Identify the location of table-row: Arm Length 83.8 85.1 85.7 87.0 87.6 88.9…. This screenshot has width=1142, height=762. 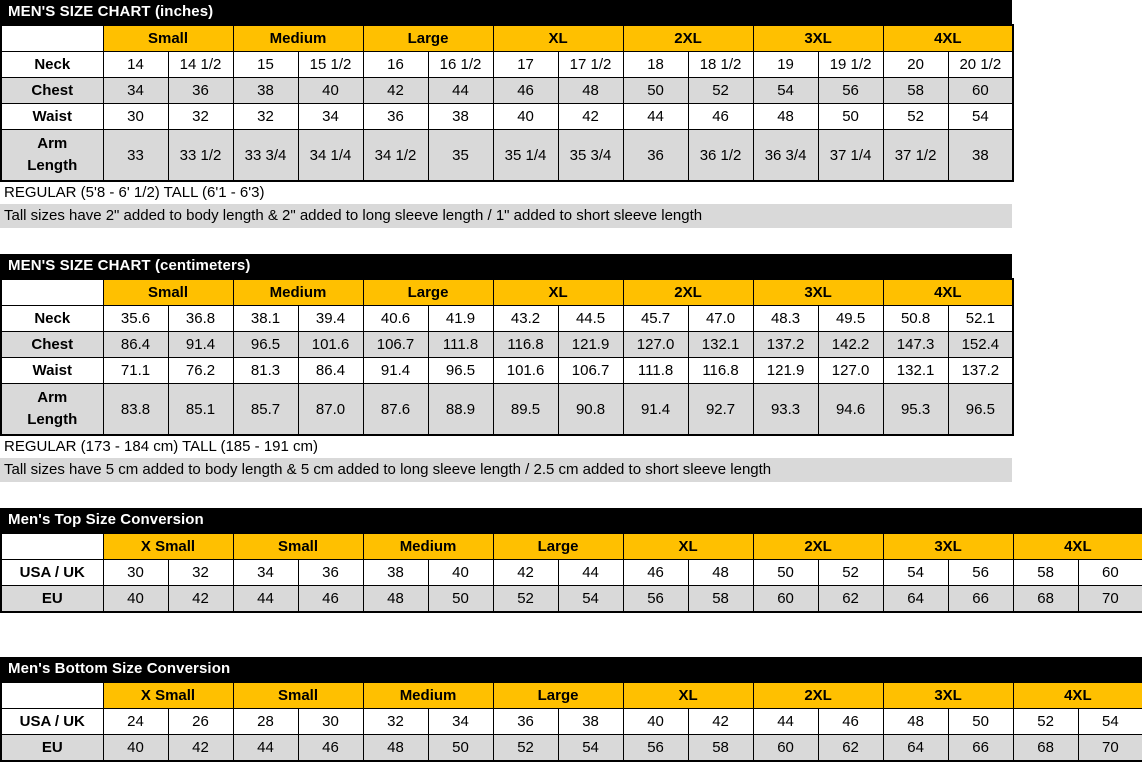
(507, 409).